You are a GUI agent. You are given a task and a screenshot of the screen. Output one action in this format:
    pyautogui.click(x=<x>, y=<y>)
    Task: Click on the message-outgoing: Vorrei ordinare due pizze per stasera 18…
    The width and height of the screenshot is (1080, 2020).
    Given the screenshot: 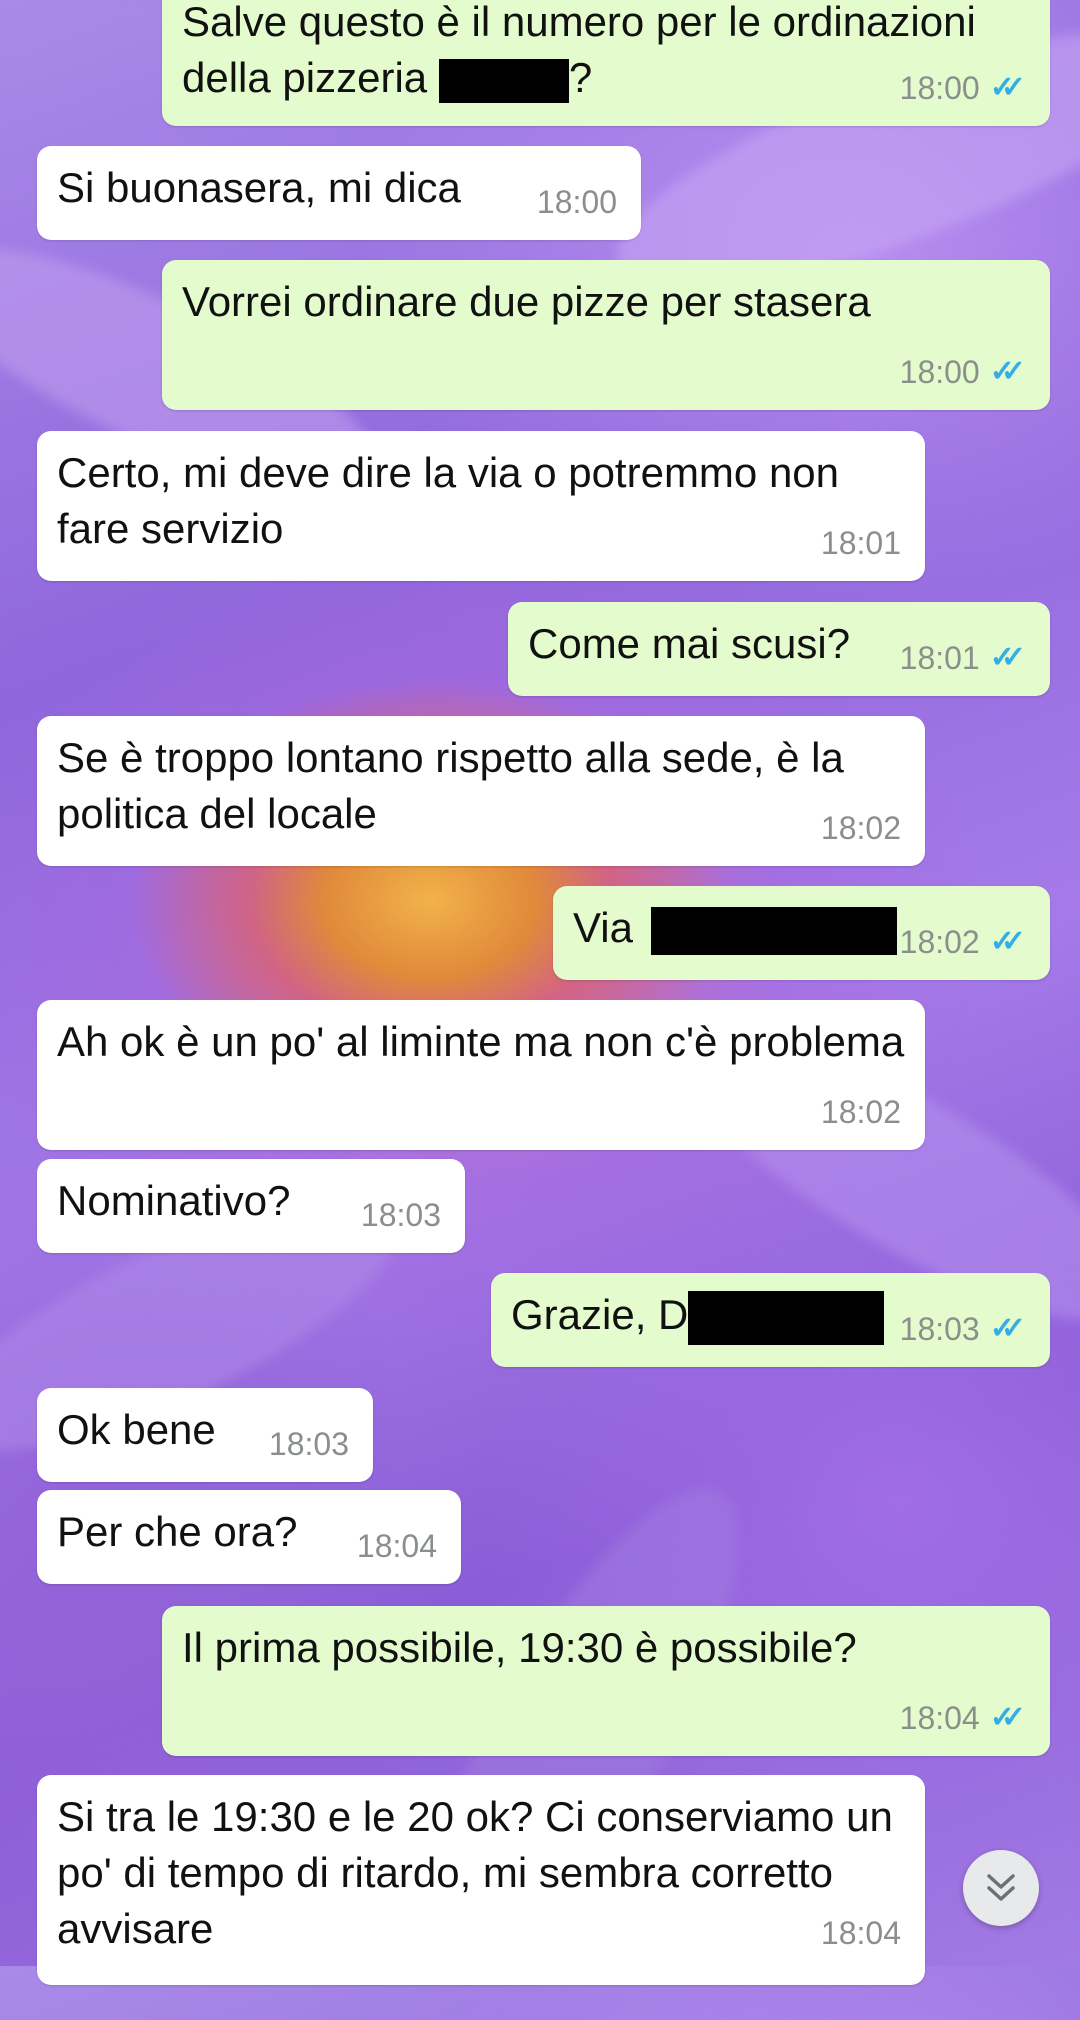 What is the action you would take?
    pyautogui.click(x=606, y=335)
    